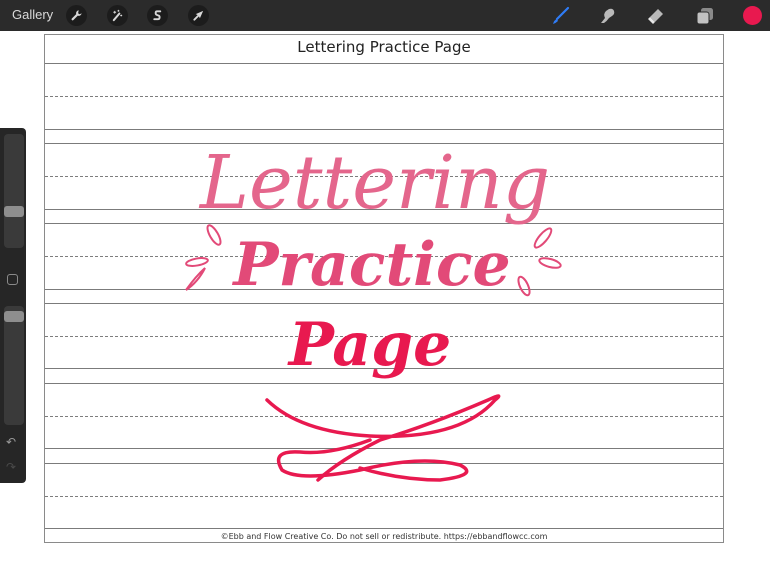 The height and width of the screenshot is (578, 770). I want to click on color-picker-button, so click(752, 15).